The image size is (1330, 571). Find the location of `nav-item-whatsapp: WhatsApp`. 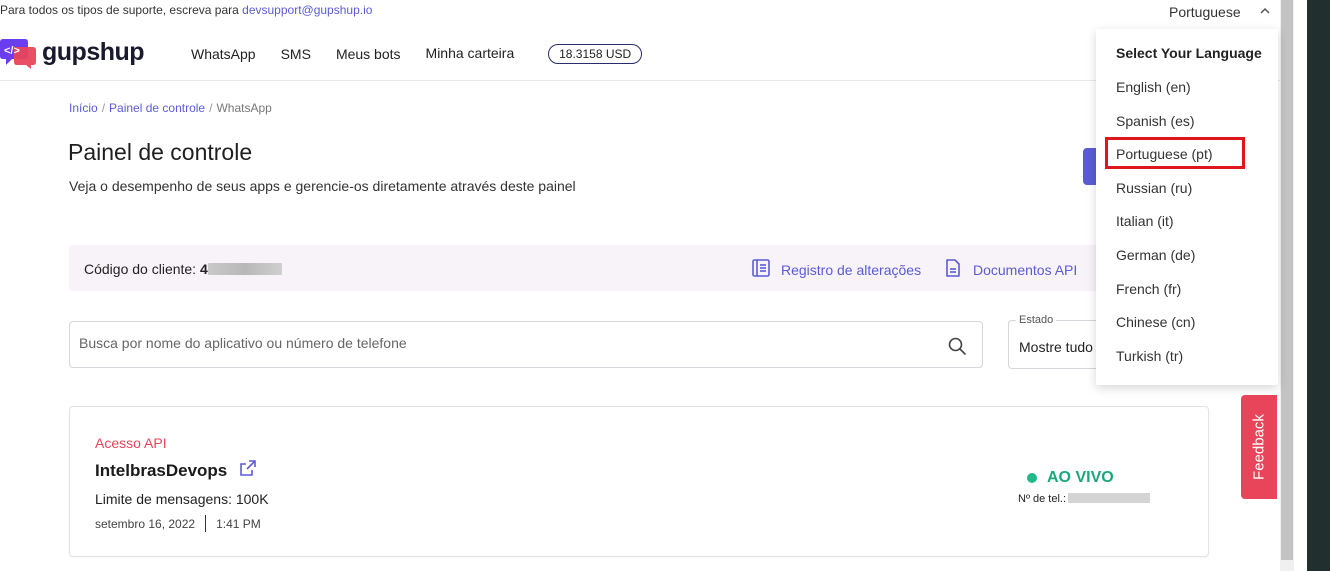

nav-item-whatsapp: WhatsApp is located at coordinates (223, 54).